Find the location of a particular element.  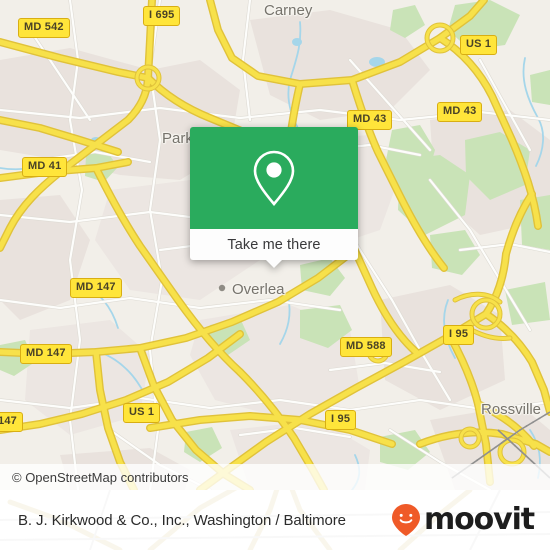

highway-shield-us-1-south: US 1 is located at coordinates (142, 413).